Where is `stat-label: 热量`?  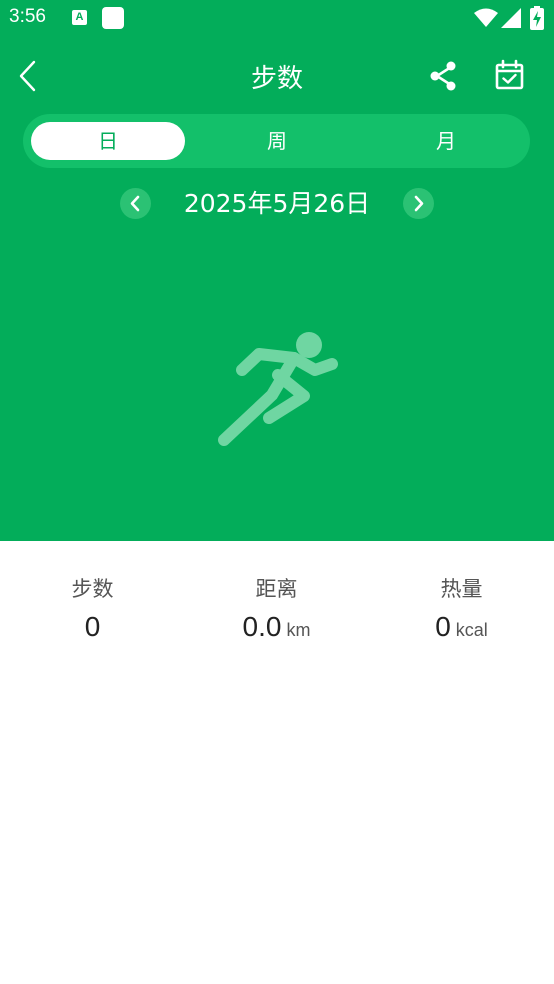 stat-label: 热量 is located at coordinates (461, 589).